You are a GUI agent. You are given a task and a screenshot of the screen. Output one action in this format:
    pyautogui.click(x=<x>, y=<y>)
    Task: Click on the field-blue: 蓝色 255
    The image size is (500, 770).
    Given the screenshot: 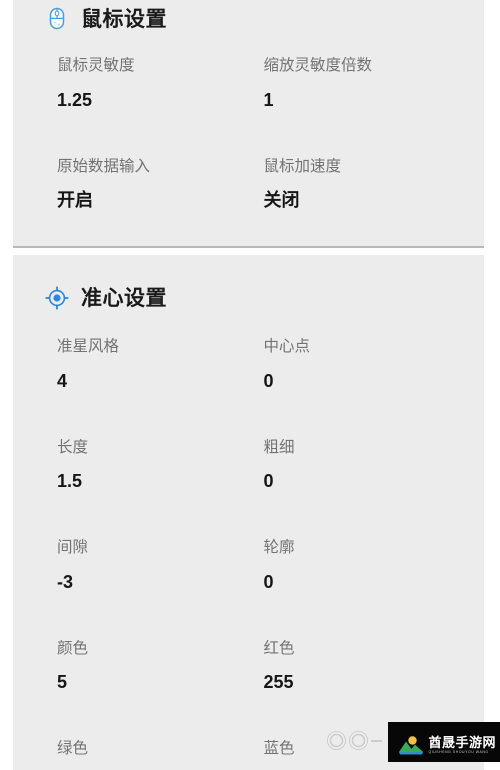 What is the action you would take?
    pyautogui.click(x=367, y=755)
    